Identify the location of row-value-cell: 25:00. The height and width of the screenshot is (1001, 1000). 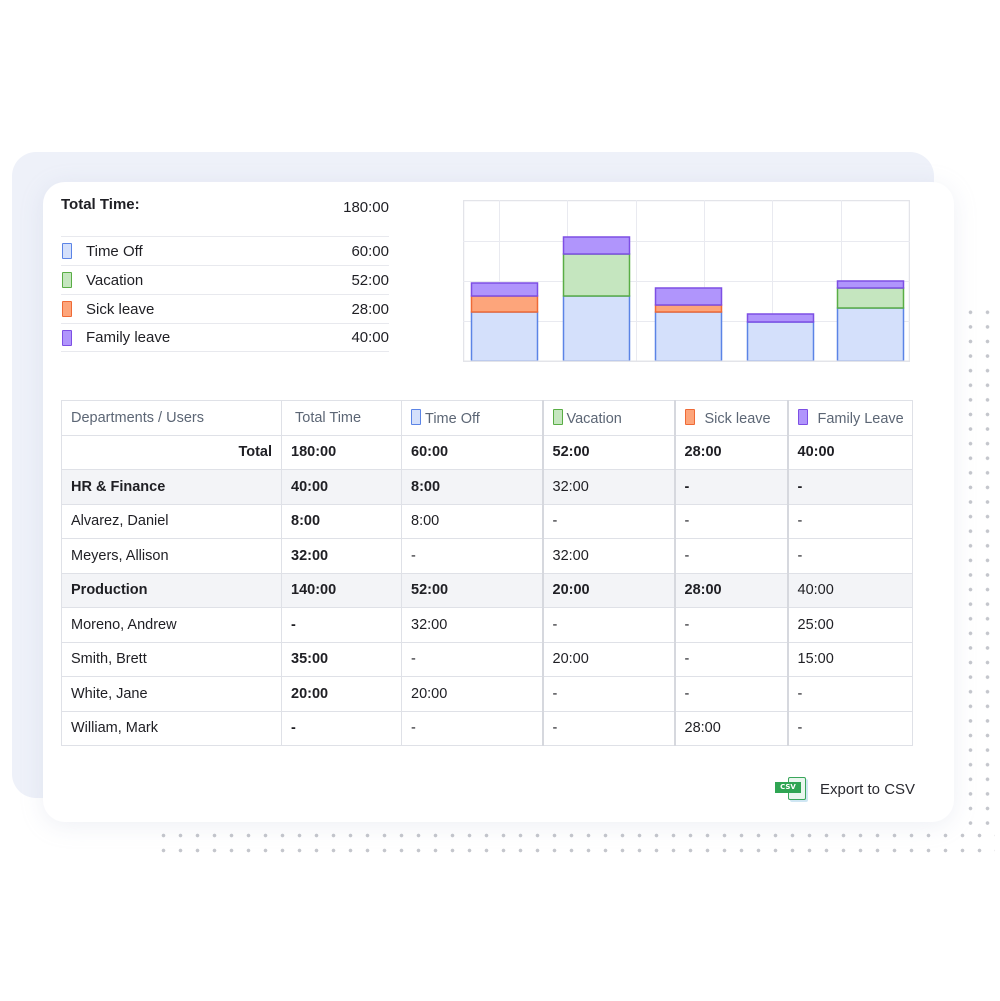
(849, 625).